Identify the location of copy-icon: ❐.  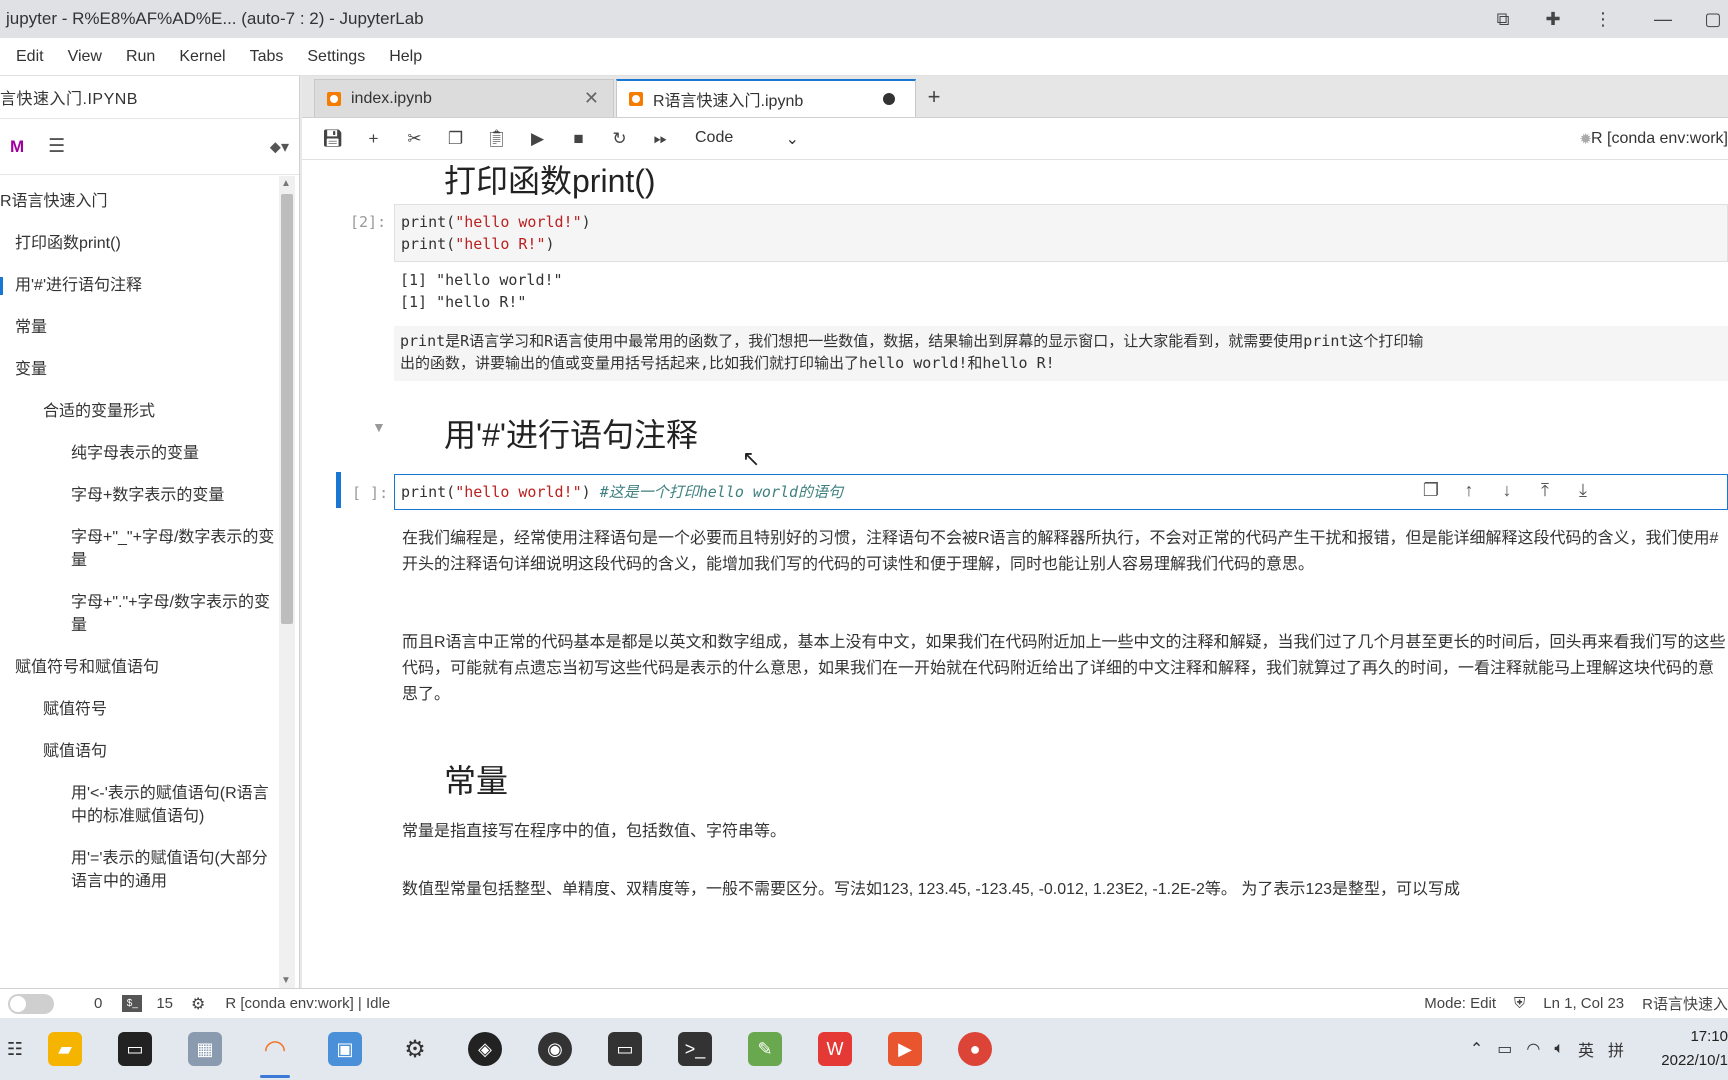
(455, 139).